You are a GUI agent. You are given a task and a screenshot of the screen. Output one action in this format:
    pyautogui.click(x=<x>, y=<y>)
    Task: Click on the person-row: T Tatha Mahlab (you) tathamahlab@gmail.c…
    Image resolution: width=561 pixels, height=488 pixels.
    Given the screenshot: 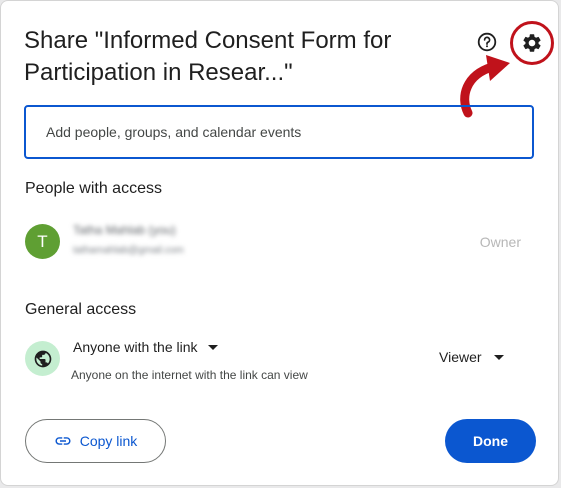 What is the action you would take?
    pyautogui.click(x=280, y=243)
    